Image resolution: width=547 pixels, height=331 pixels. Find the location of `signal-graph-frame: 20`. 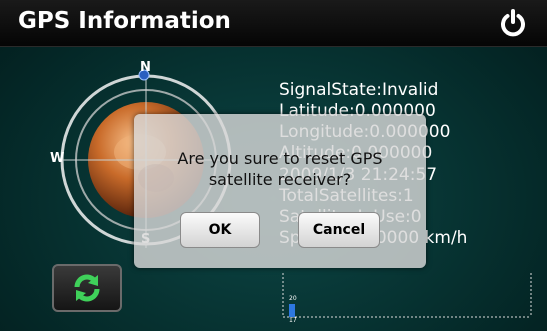

signal-graph-frame: 20 is located at coordinates (407, 295).